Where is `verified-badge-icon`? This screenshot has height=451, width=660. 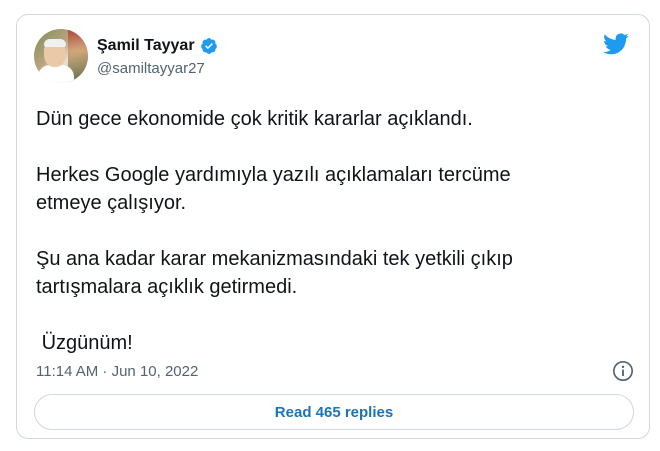
verified-badge-icon is located at coordinates (208, 46).